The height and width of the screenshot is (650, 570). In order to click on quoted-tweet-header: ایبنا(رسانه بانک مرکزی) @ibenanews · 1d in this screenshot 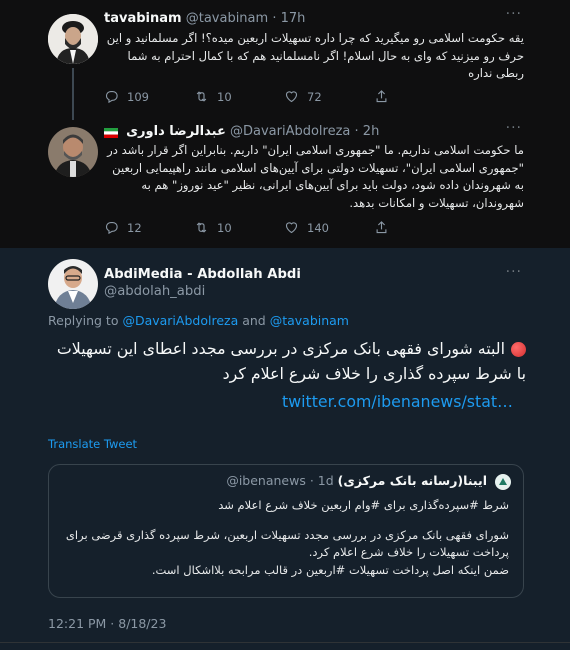, I will do `click(368, 481)`.